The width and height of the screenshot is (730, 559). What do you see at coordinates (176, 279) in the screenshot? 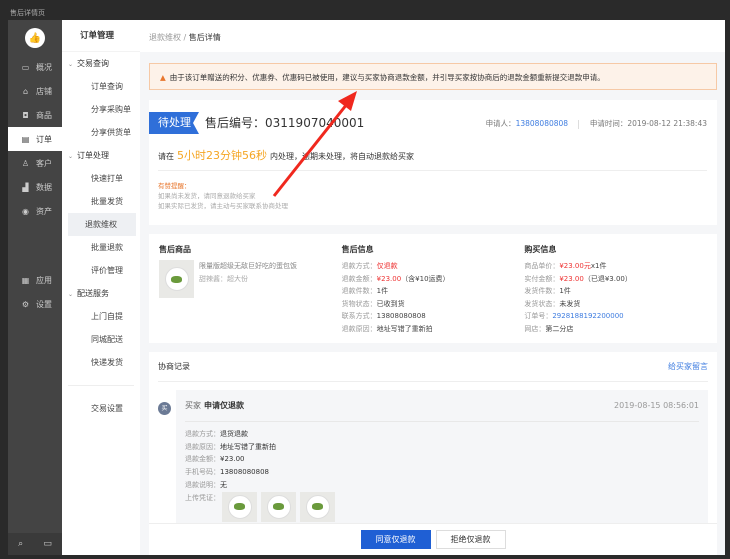
I see `product-image` at bounding box center [176, 279].